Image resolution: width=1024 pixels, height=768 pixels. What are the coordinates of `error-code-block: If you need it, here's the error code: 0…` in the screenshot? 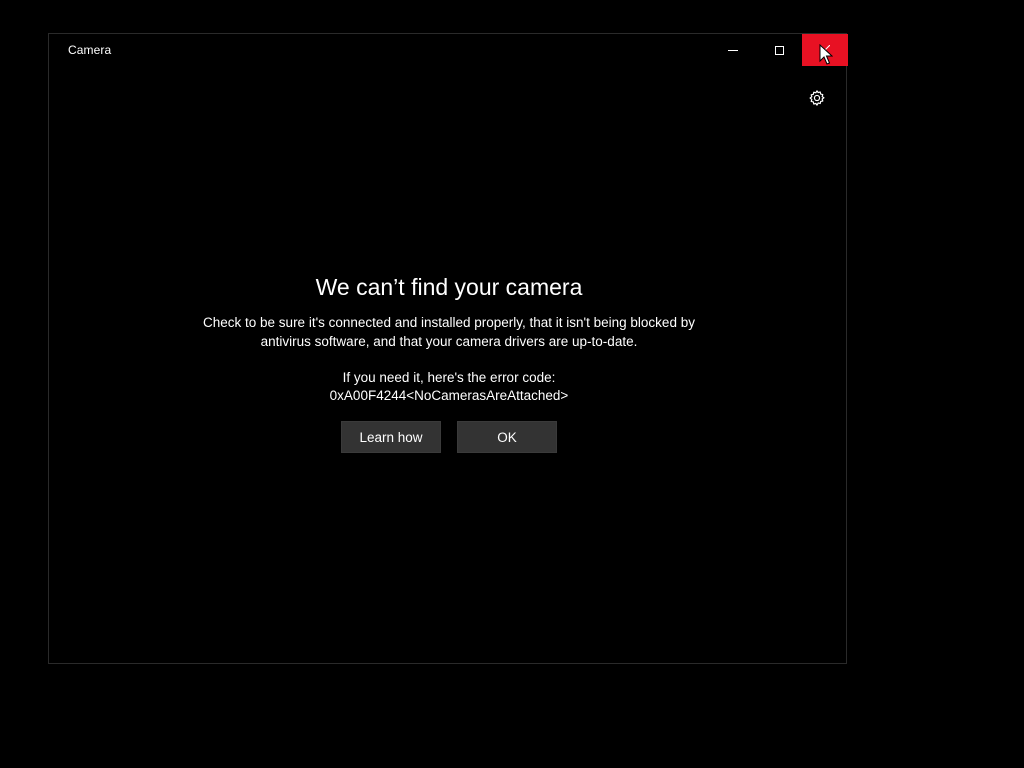 It's located at (449, 387).